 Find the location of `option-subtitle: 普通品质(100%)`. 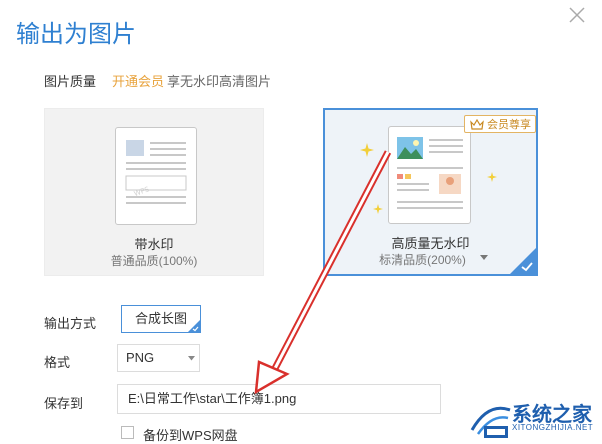

option-subtitle: 普通品质(100%) is located at coordinates (154, 261).